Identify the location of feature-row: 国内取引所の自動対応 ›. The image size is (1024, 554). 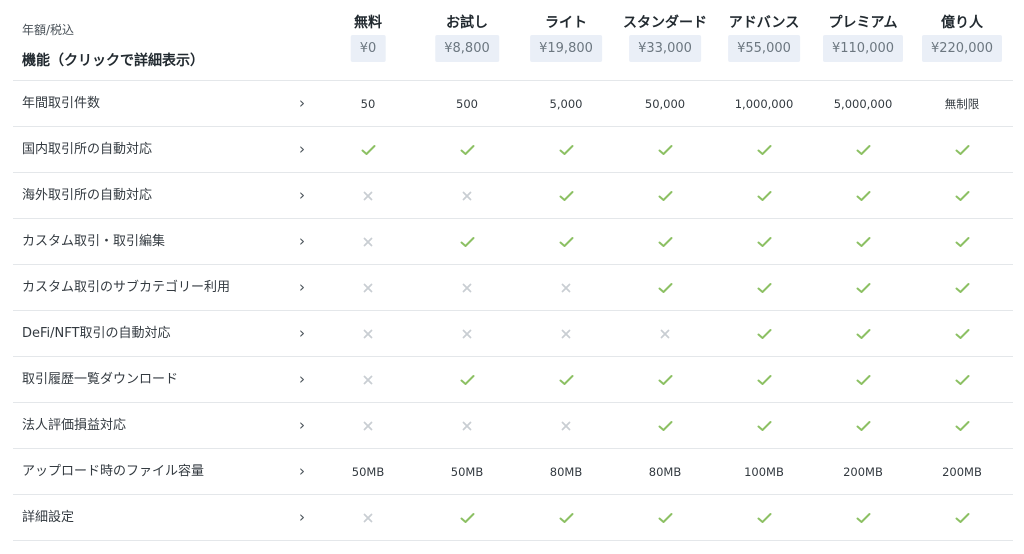
(513, 149).